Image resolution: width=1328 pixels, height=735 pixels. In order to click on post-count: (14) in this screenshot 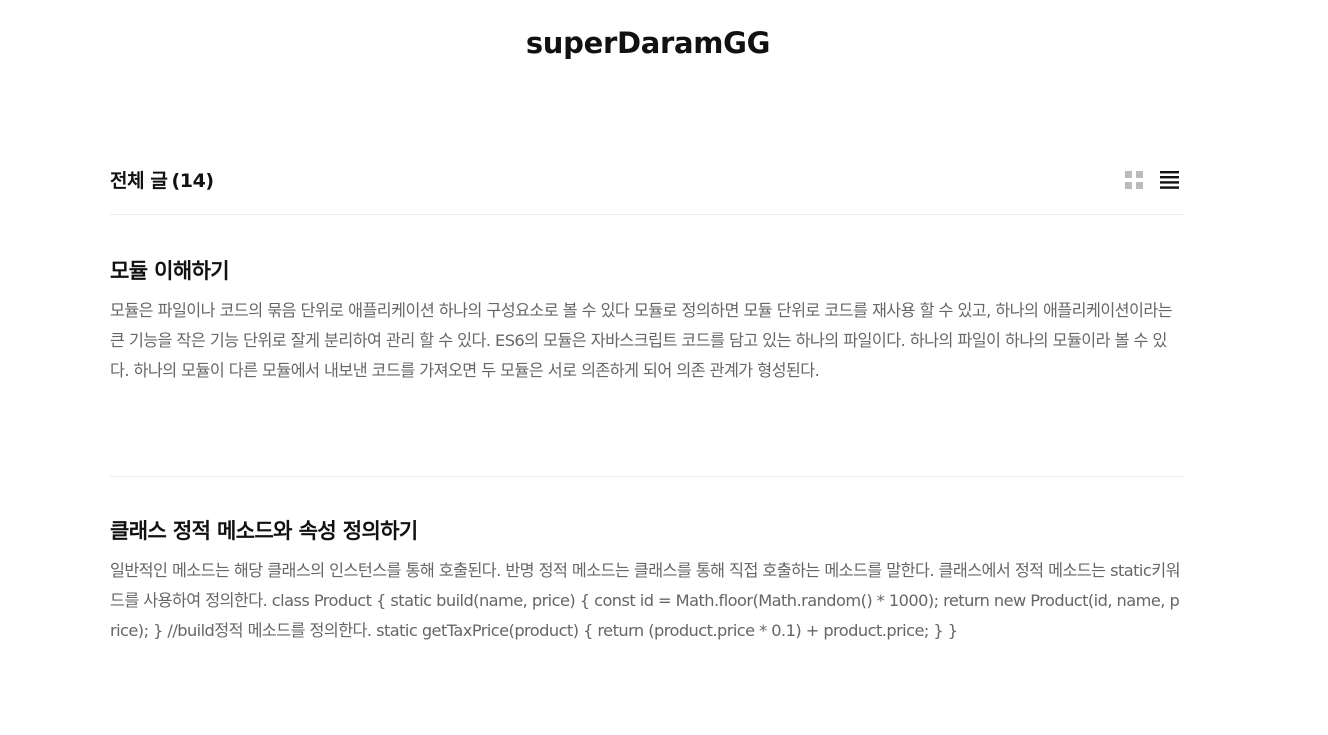, I will do `click(192, 181)`.